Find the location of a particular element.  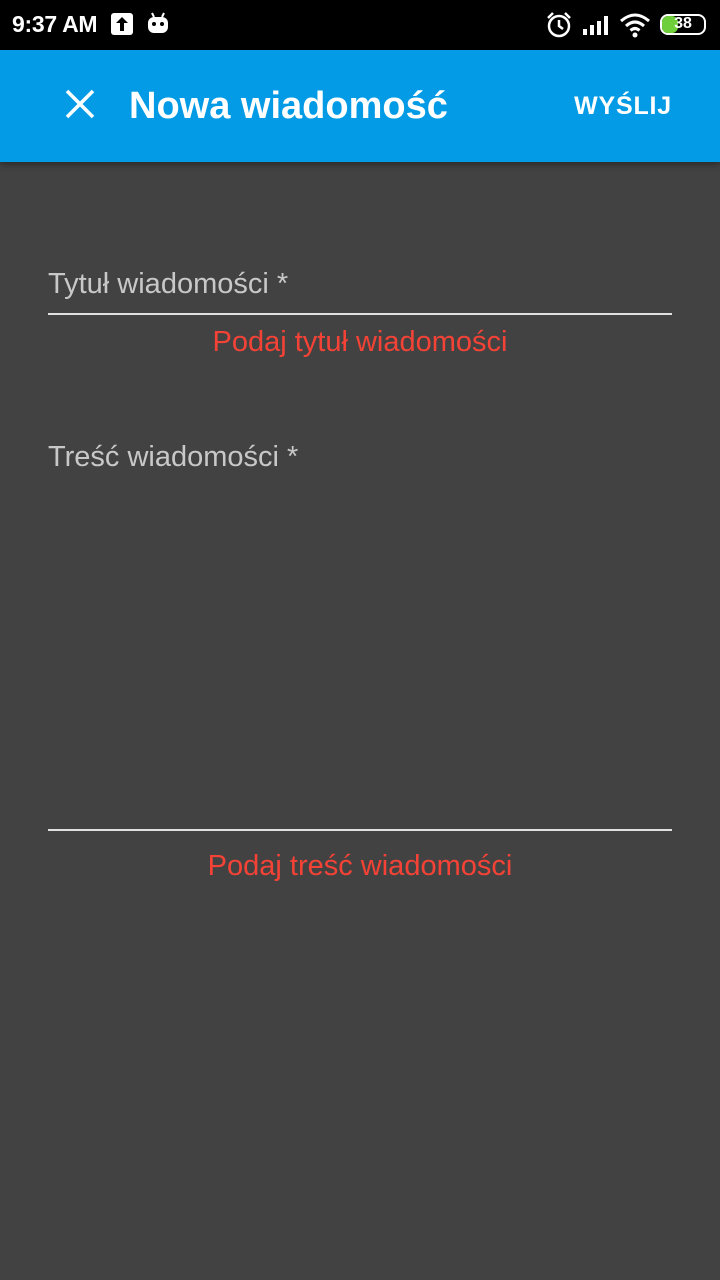

alarm-icon is located at coordinates (559, 25).